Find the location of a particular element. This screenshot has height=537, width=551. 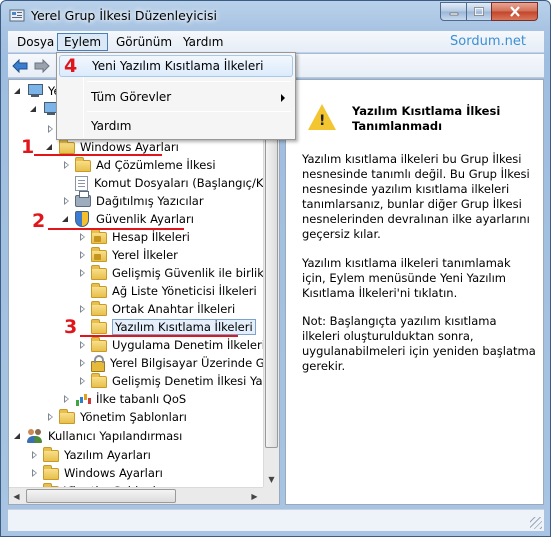

menu-item-all-tasks: Tüm Görevler is located at coordinates (176, 97).